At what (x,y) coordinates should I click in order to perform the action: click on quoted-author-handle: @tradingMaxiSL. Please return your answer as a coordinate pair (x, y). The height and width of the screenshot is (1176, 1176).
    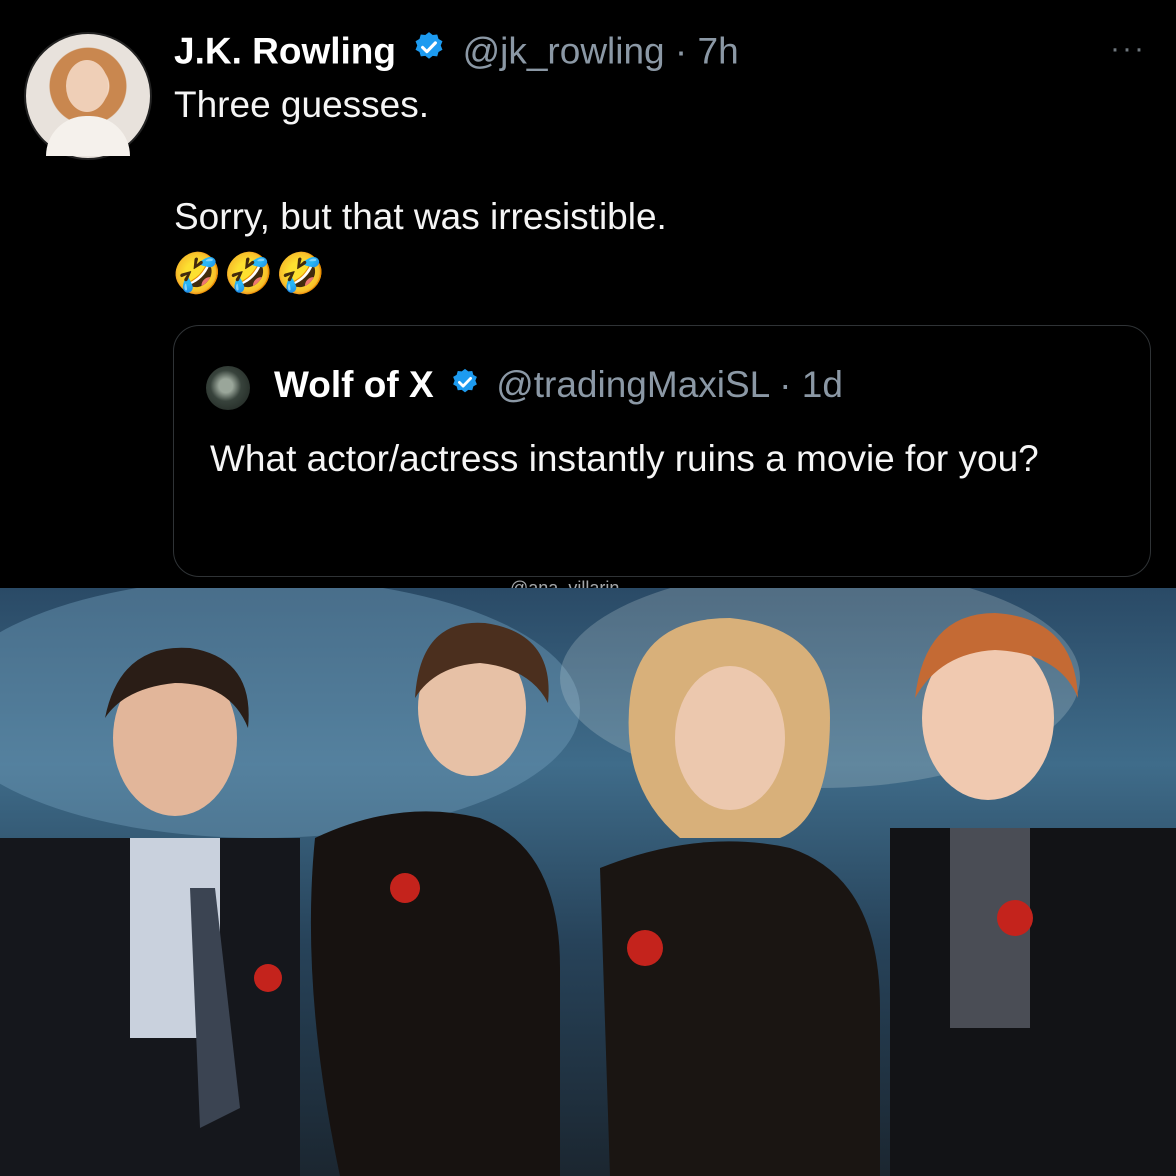
    Looking at the image, I should click on (632, 384).